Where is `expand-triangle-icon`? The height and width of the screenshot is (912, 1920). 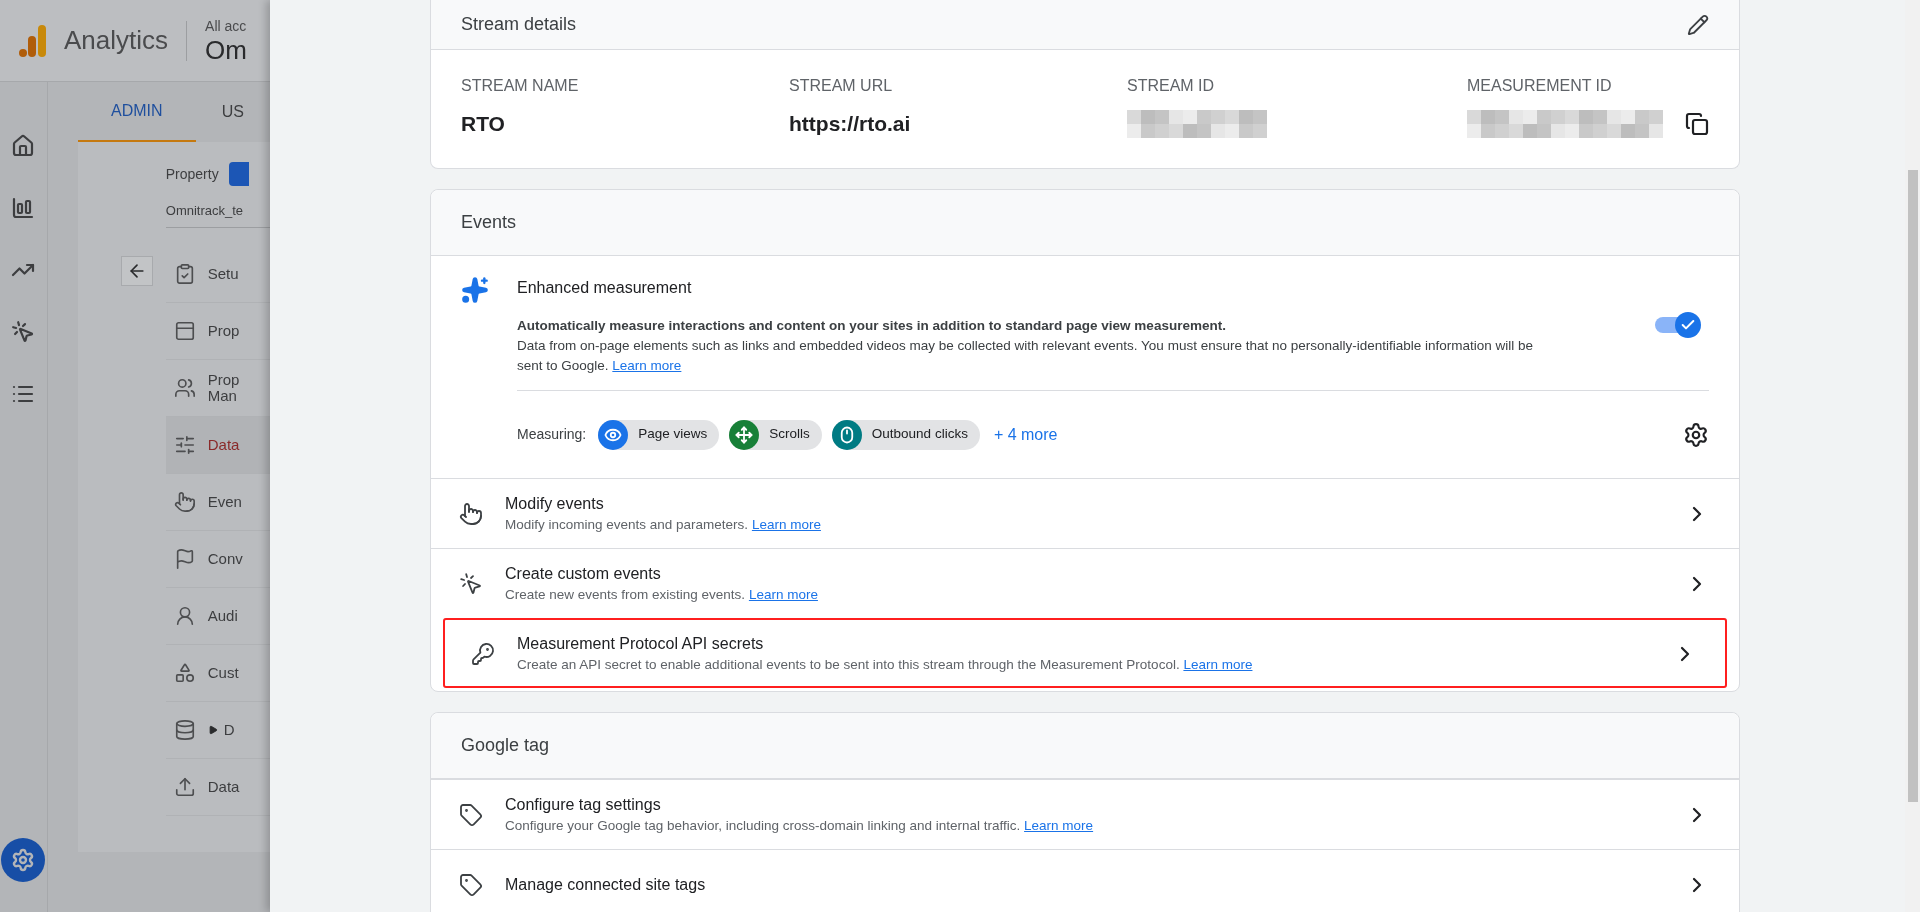 expand-triangle-icon is located at coordinates (212, 730).